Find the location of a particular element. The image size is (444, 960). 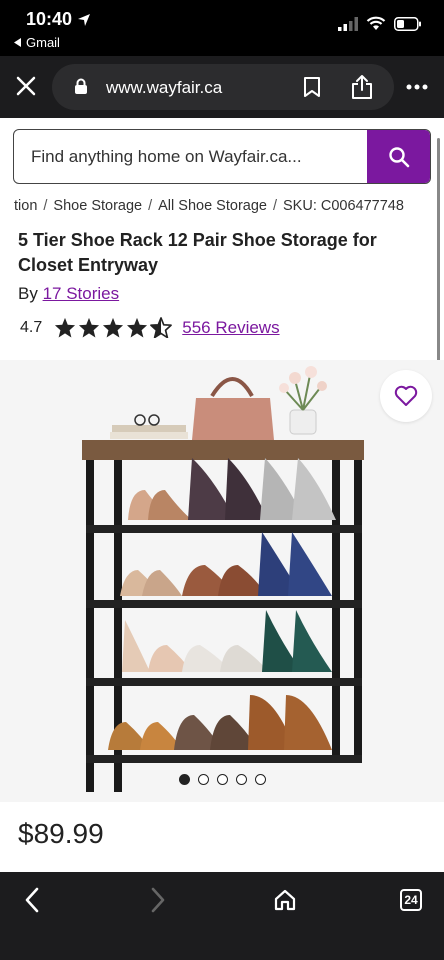

product-price: $89.99 is located at coordinates (61, 833).